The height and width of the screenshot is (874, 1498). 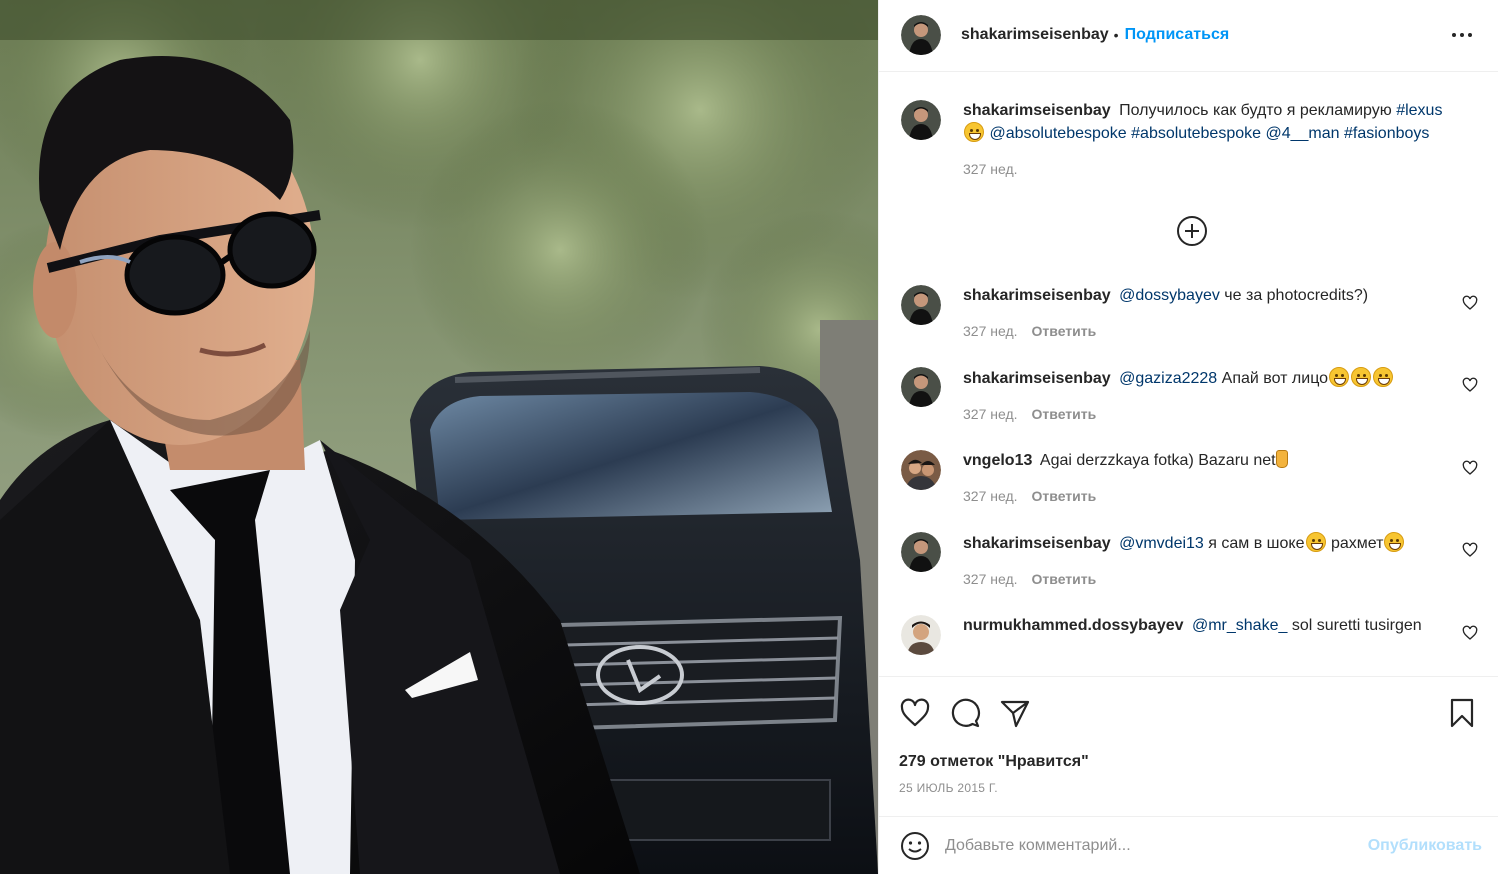 I want to click on post-actions, so click(x=1188, y=712).